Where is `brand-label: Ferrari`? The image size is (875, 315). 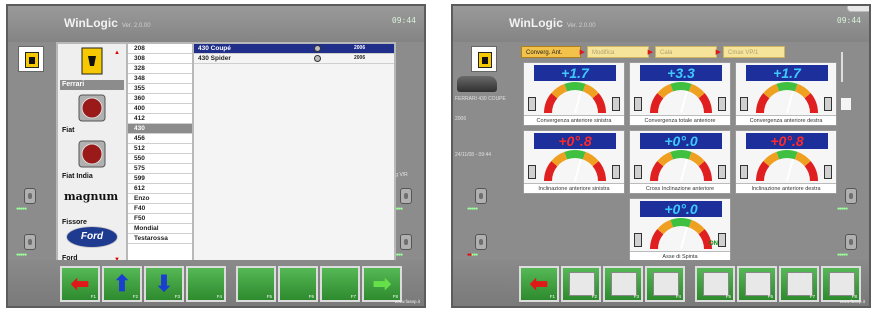 brand-label: Ferrari is located at coordinates (92, 85).